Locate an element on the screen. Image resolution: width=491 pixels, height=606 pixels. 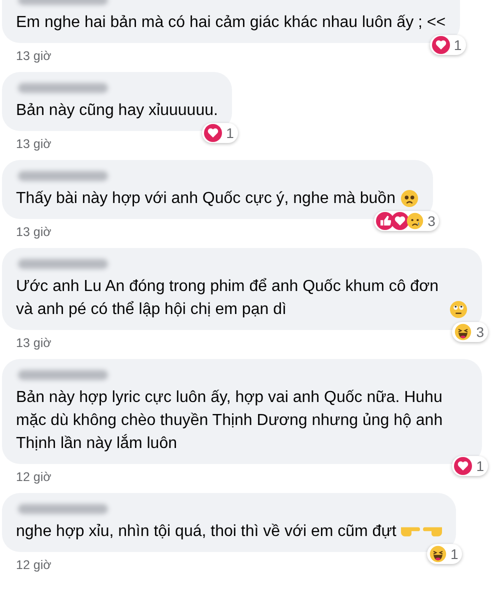
comment-text: nghe hợp xỉu, nhìn tội quá, thoi thì về với em cũm đựt is located at coordinates (206, 532).